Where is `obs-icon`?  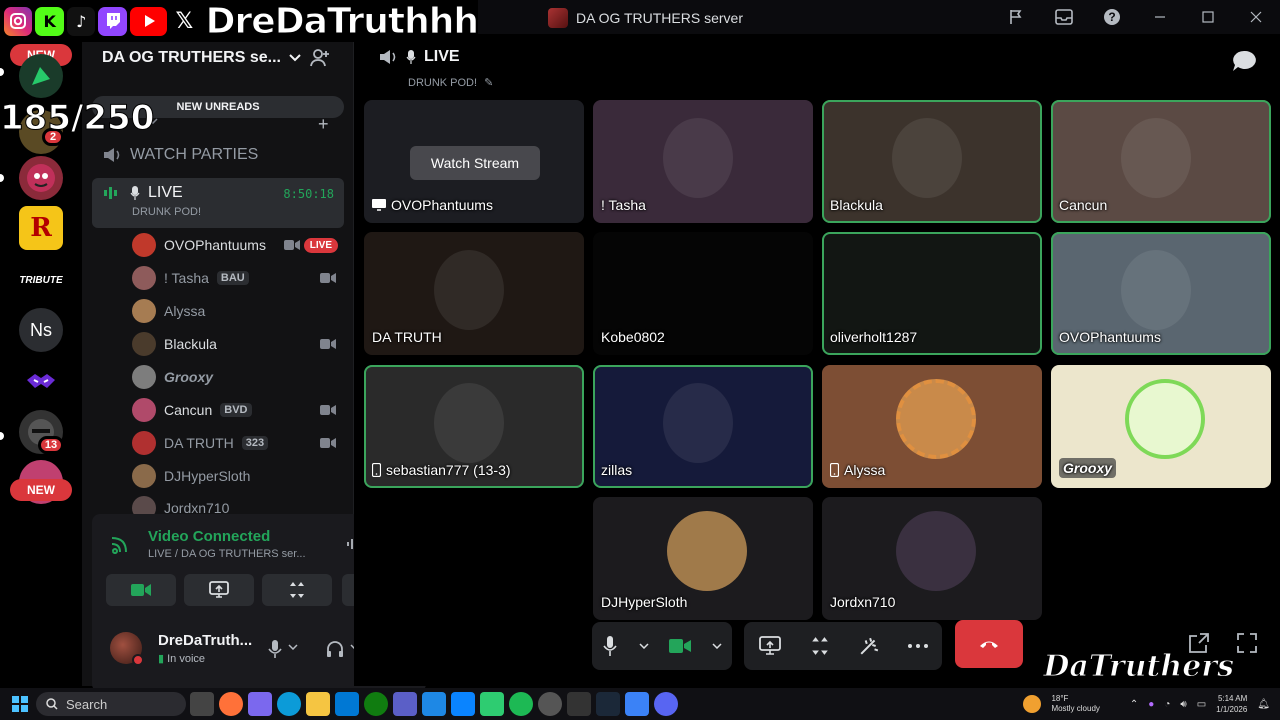
obs-icon is located at coordinates (550, 704).